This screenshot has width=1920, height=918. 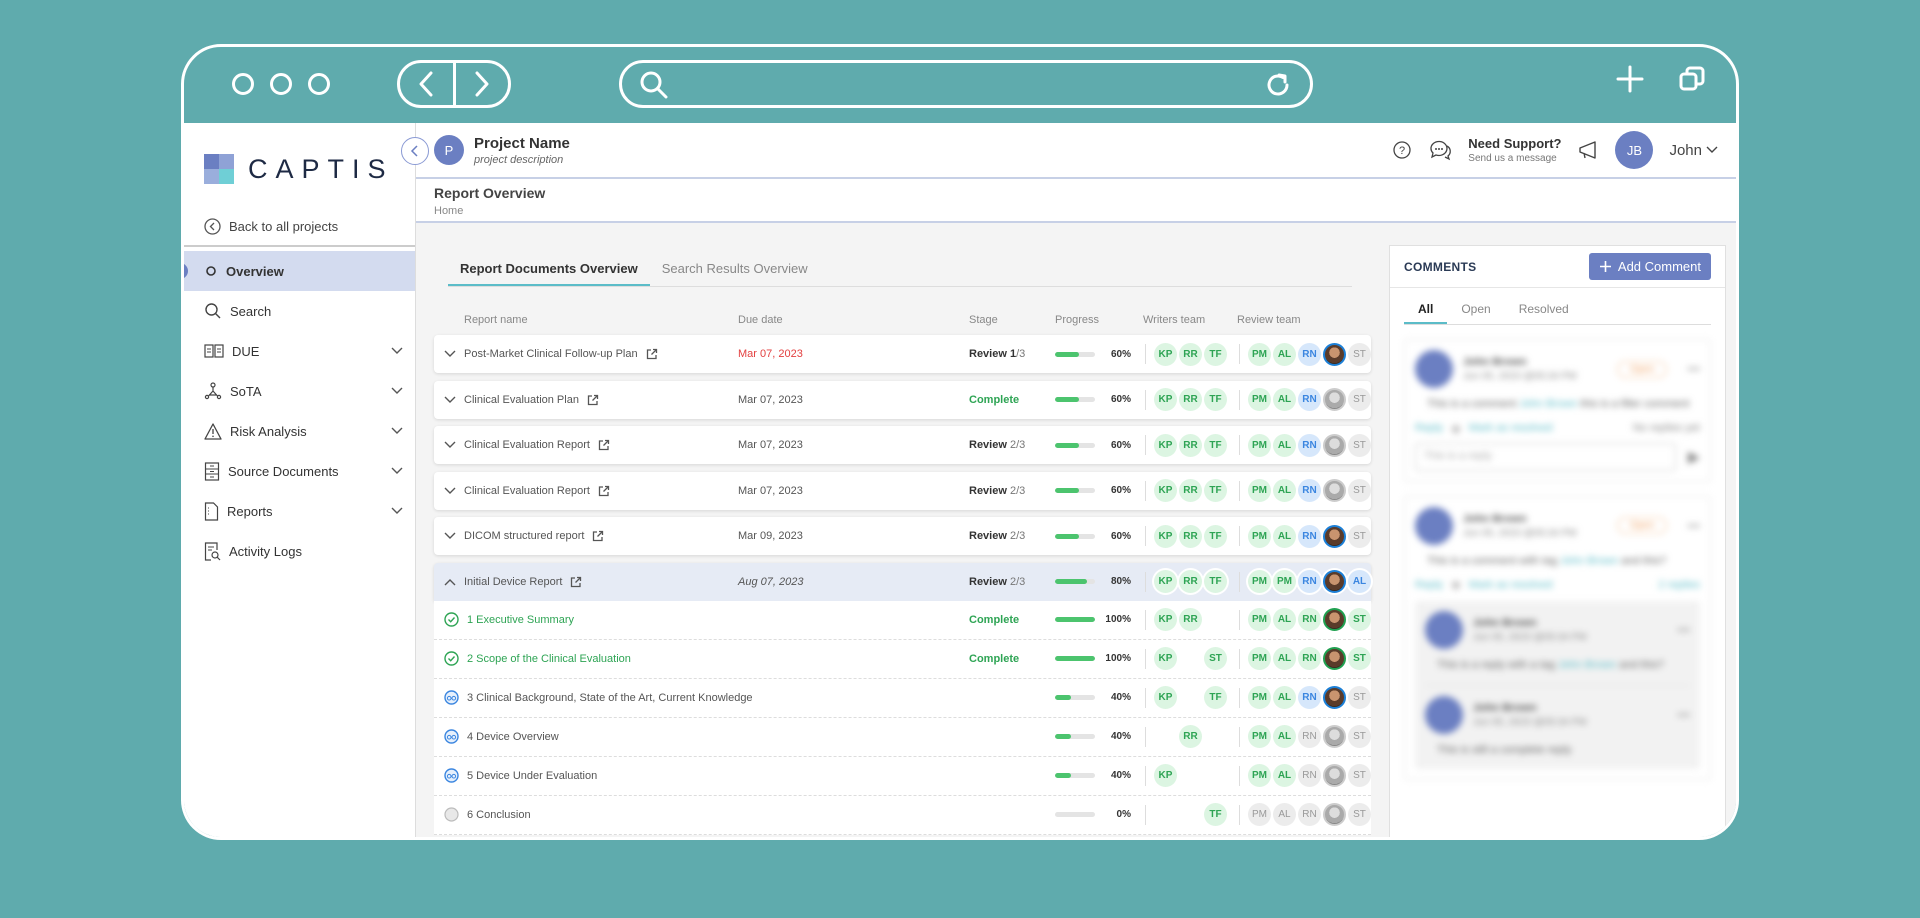 I want to click on sidebar-item-search: Search, so click(x=299, y=311).